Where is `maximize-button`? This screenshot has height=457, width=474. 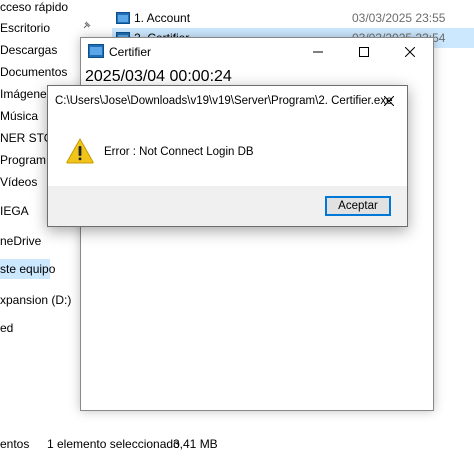 maximize-button is located at coordinates (364, 52).